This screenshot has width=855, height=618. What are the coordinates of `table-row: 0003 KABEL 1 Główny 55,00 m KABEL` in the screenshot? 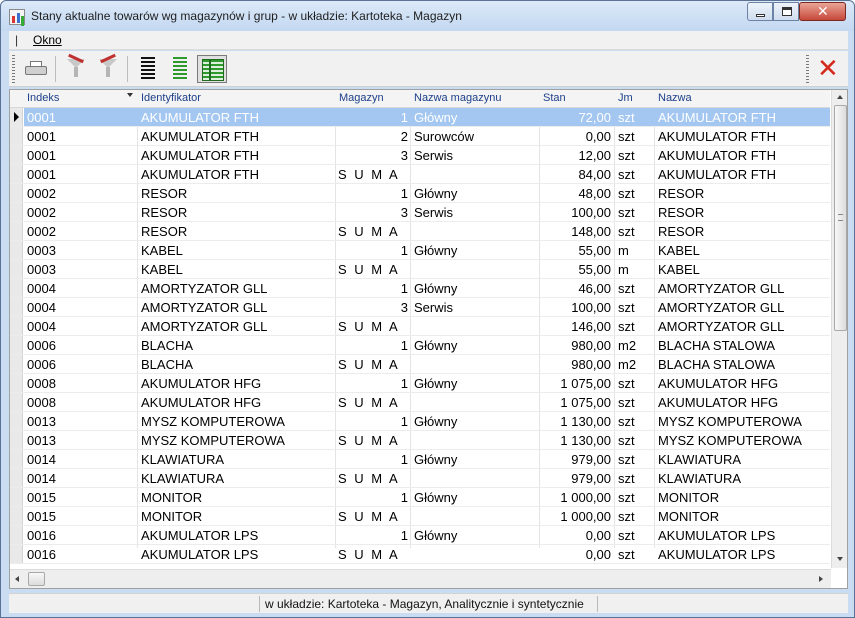 It's located at (420, 250).